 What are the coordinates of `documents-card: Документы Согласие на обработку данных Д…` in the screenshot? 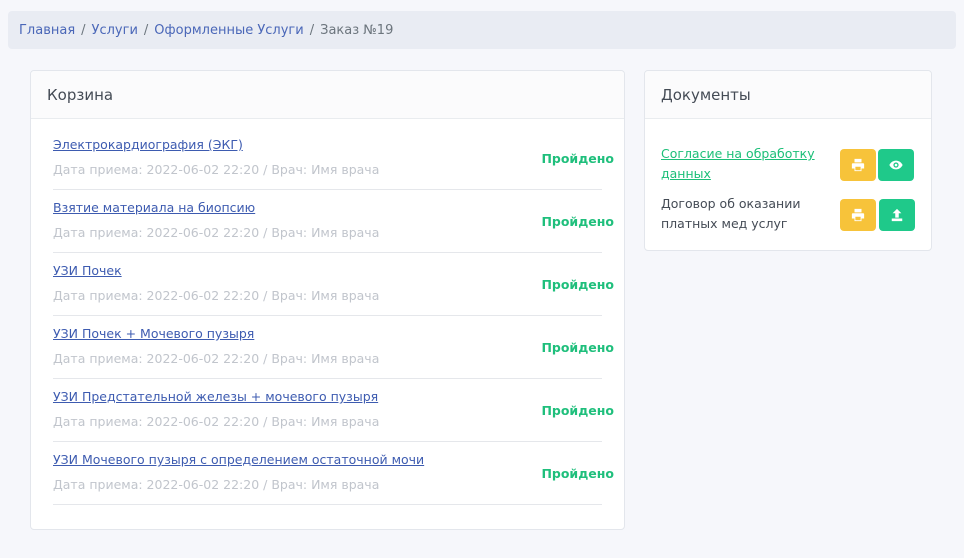 It's located at (788, 160).